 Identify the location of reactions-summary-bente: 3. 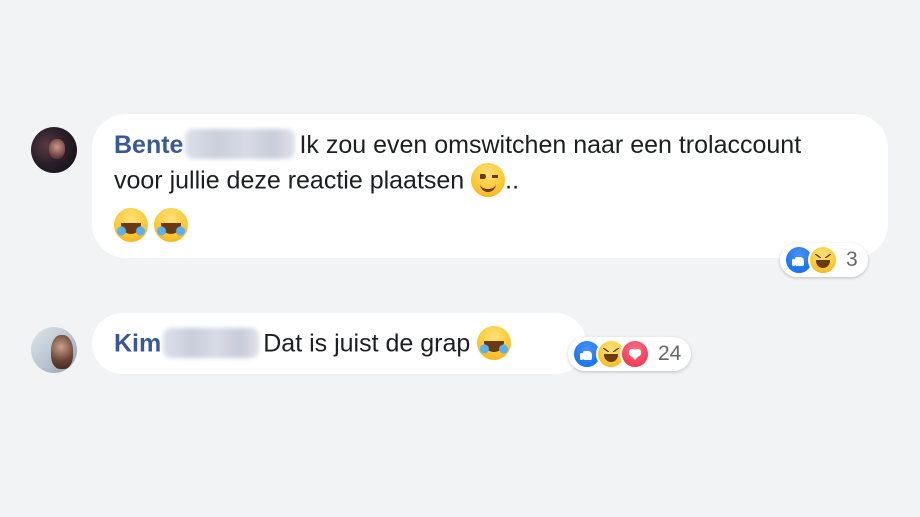
(824, 260).